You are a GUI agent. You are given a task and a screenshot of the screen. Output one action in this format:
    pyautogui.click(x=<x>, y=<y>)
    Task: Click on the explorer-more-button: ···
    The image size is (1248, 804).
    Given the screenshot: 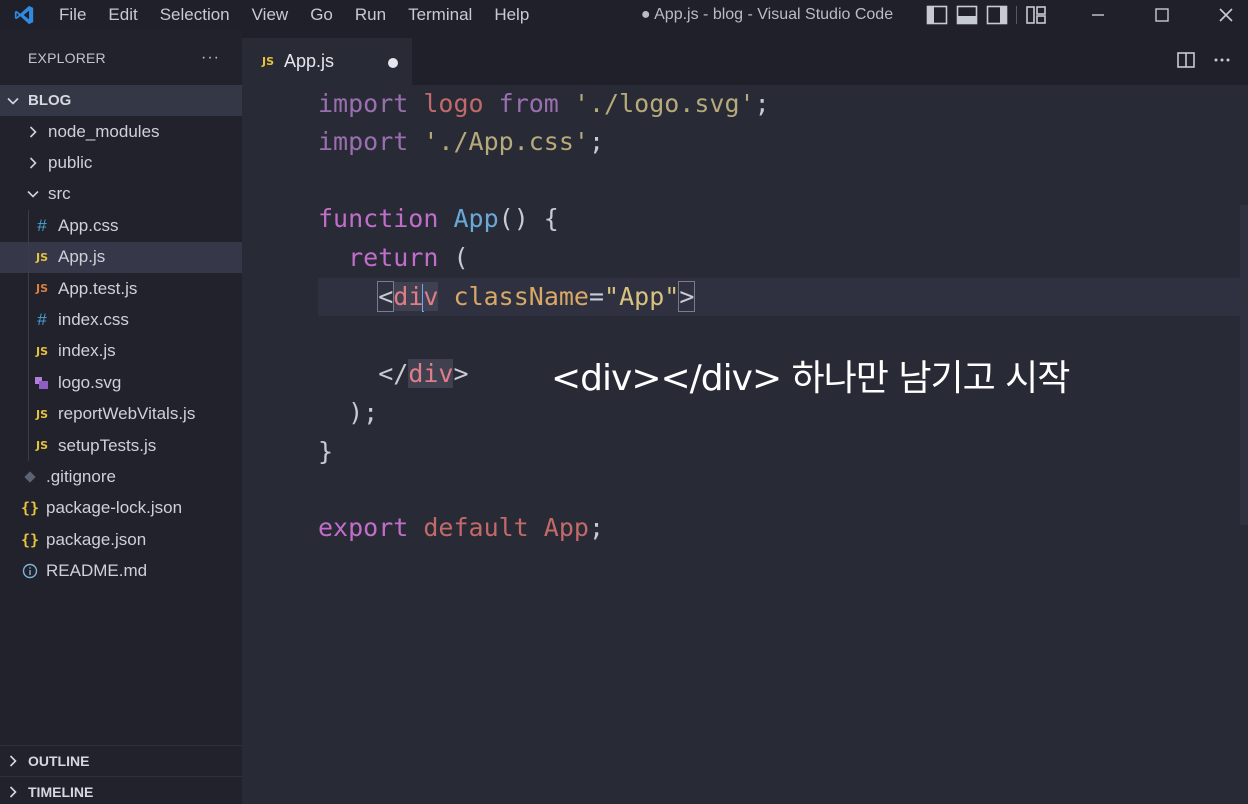 What is the action you would take?
    pyautogui.click(x=210, y=58)
    